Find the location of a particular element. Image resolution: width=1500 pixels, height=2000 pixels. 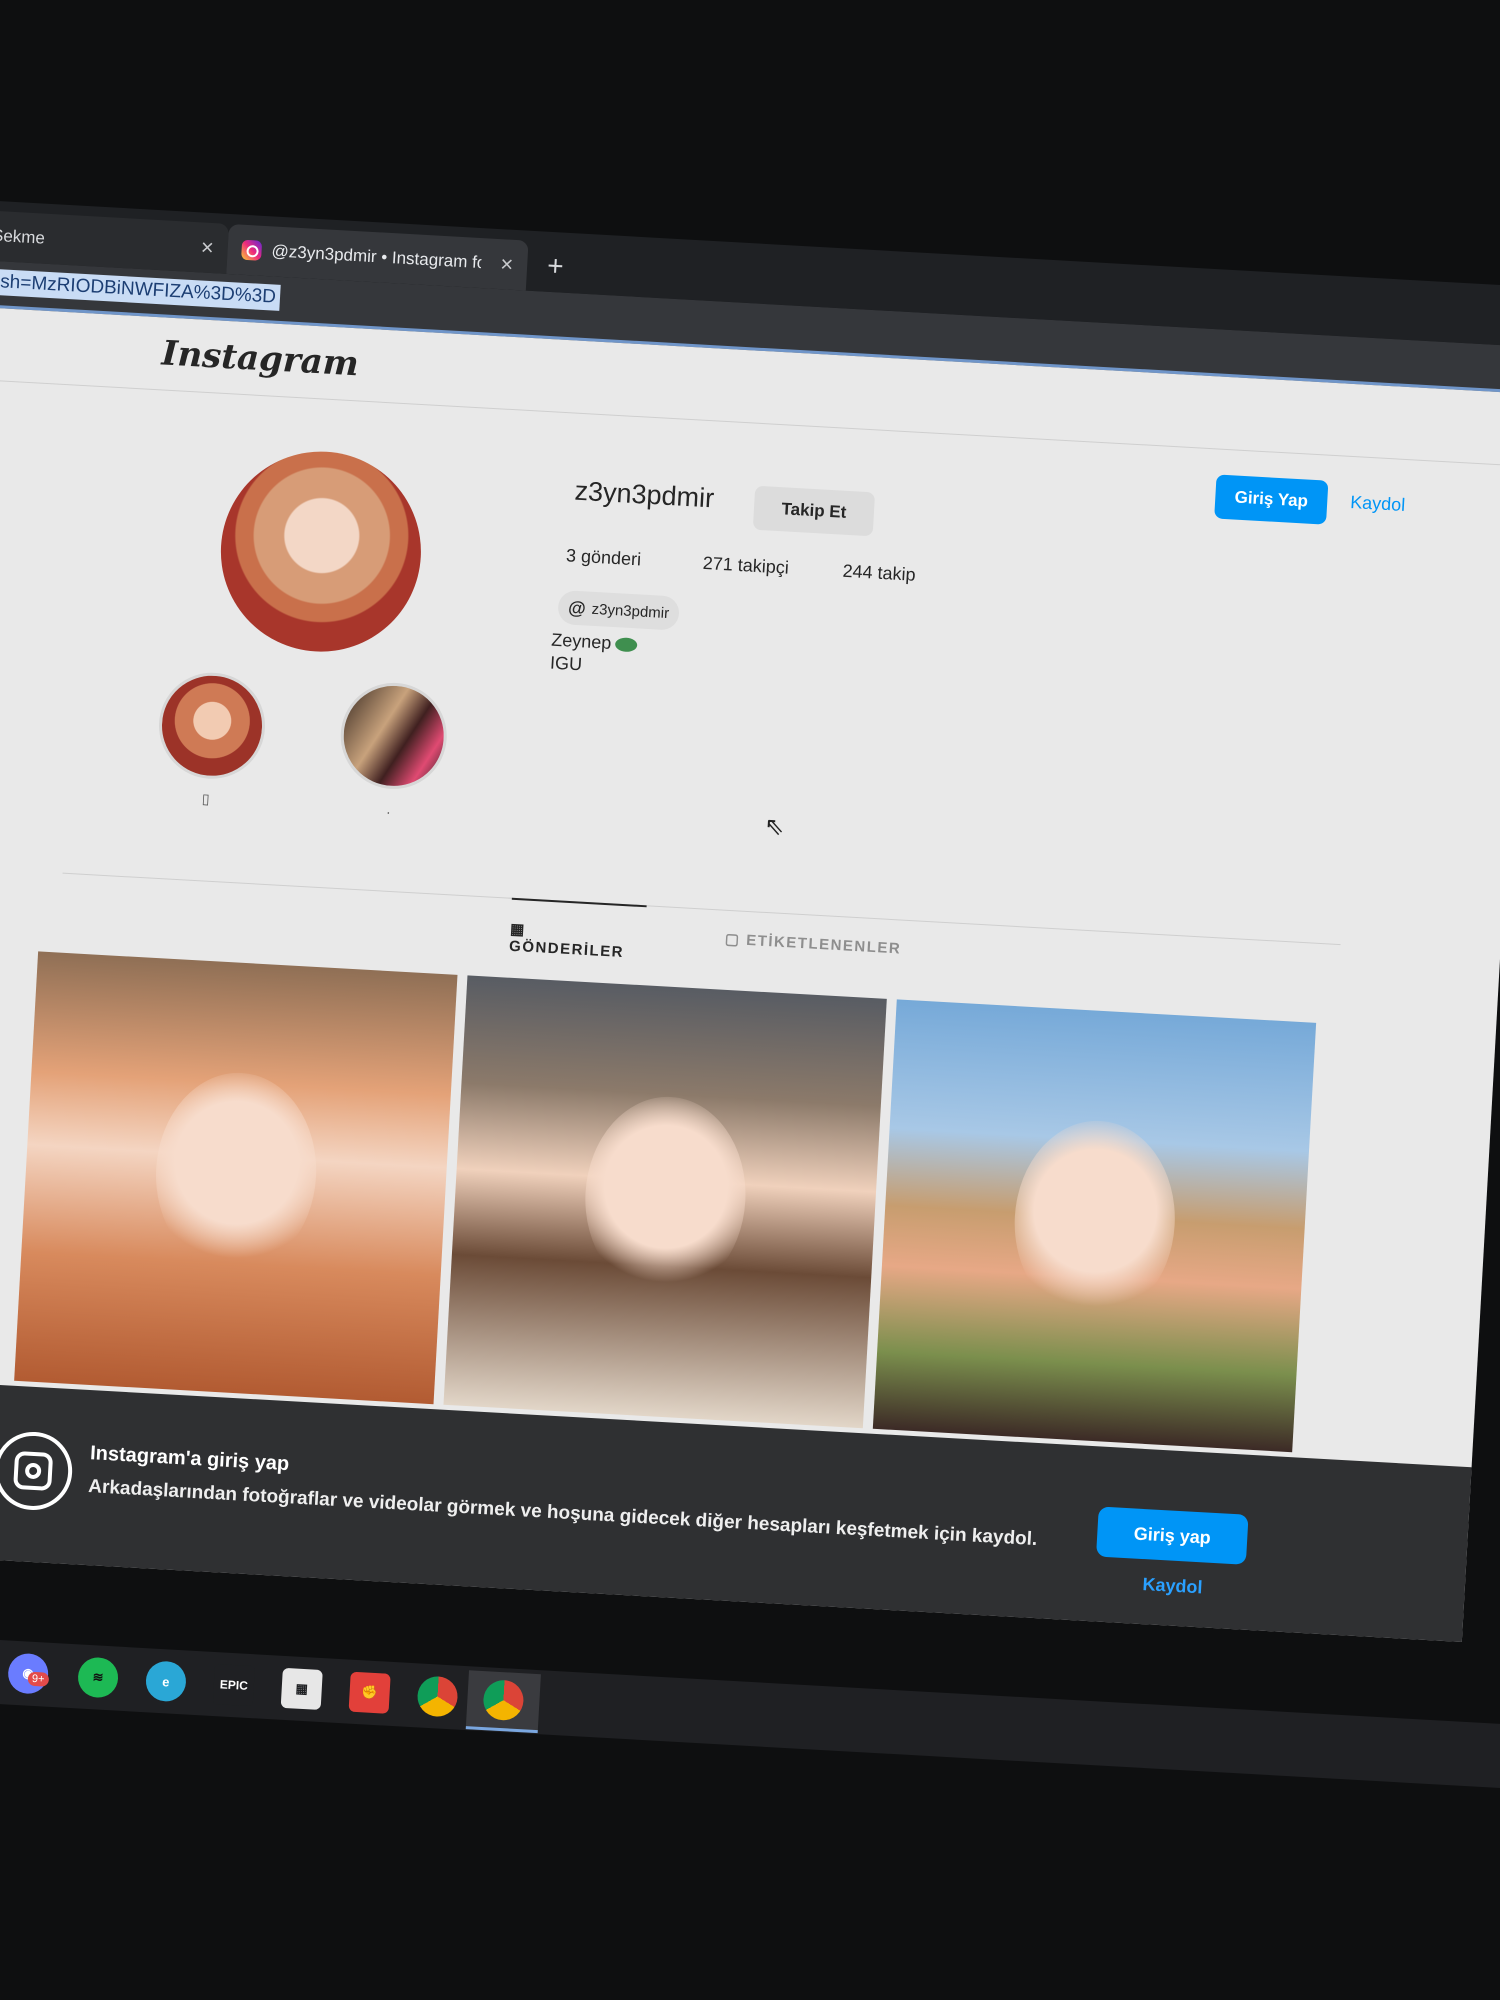

emoji-icon is located at coordinates (626, 645).